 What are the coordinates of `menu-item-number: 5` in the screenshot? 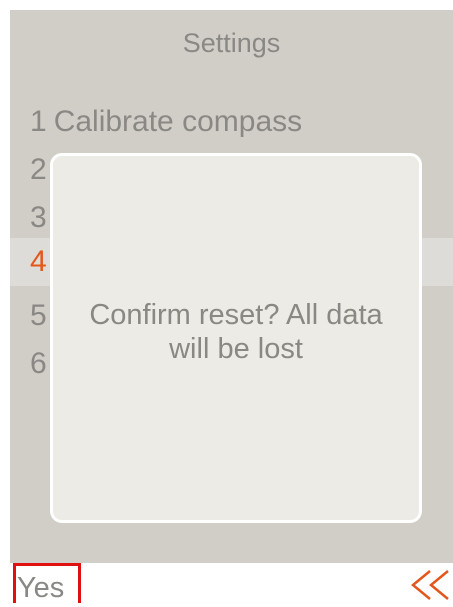 It's located at (38, 315).